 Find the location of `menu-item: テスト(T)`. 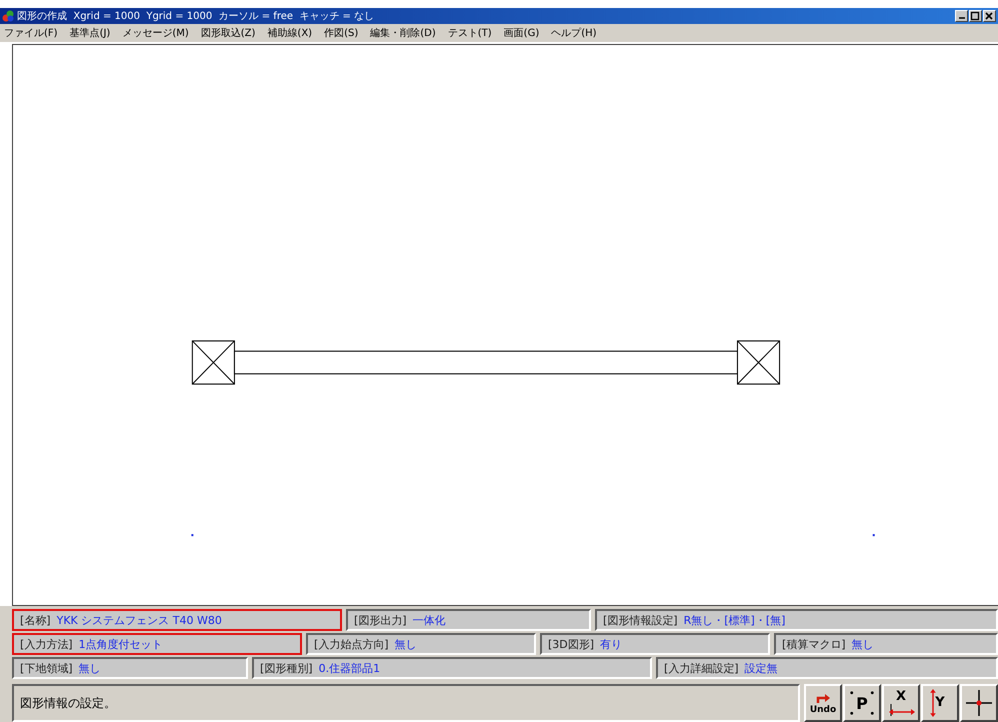

menu-item: テスト(T) is located at coordinates (470, 33).